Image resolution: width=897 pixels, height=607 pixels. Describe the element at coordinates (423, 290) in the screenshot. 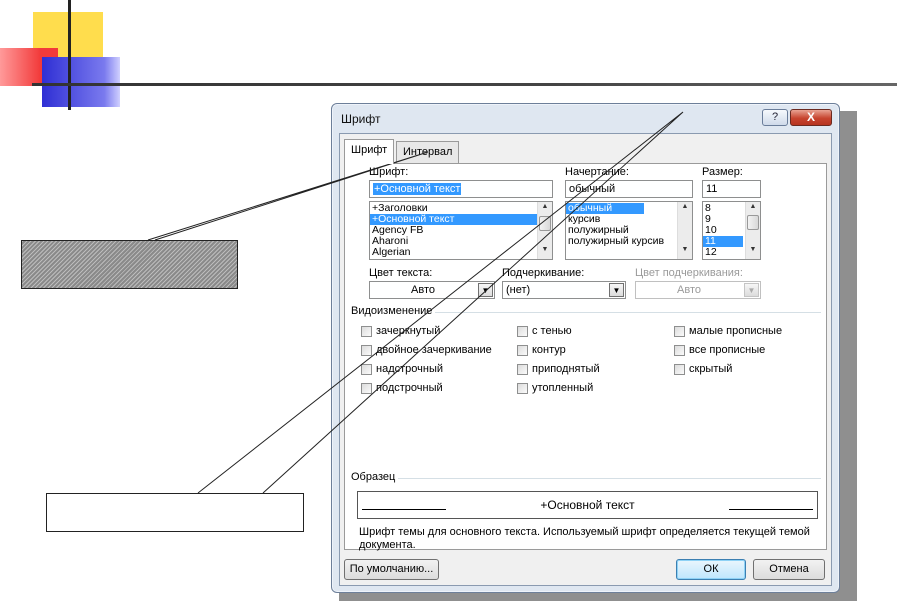

I see `font-color-value: Авто` at that location.